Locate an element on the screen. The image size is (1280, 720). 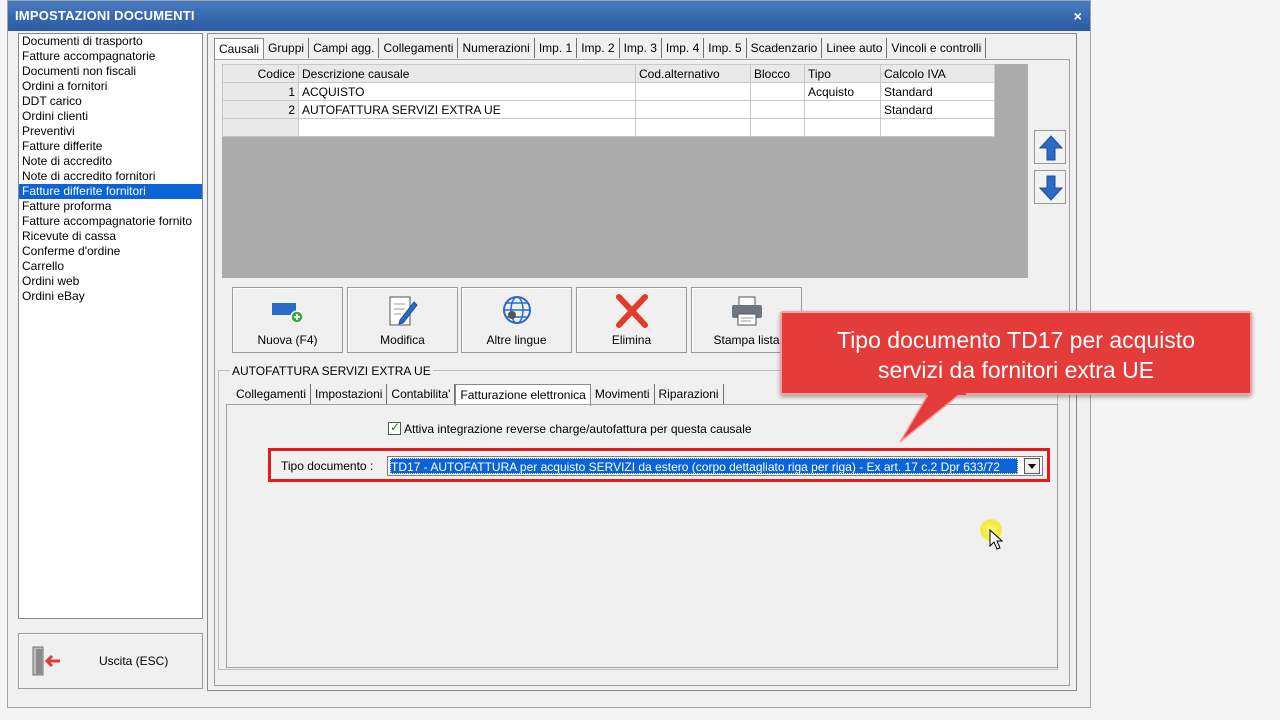
doc-list-item: Ordini clienti is located at coordinates (110, 116).